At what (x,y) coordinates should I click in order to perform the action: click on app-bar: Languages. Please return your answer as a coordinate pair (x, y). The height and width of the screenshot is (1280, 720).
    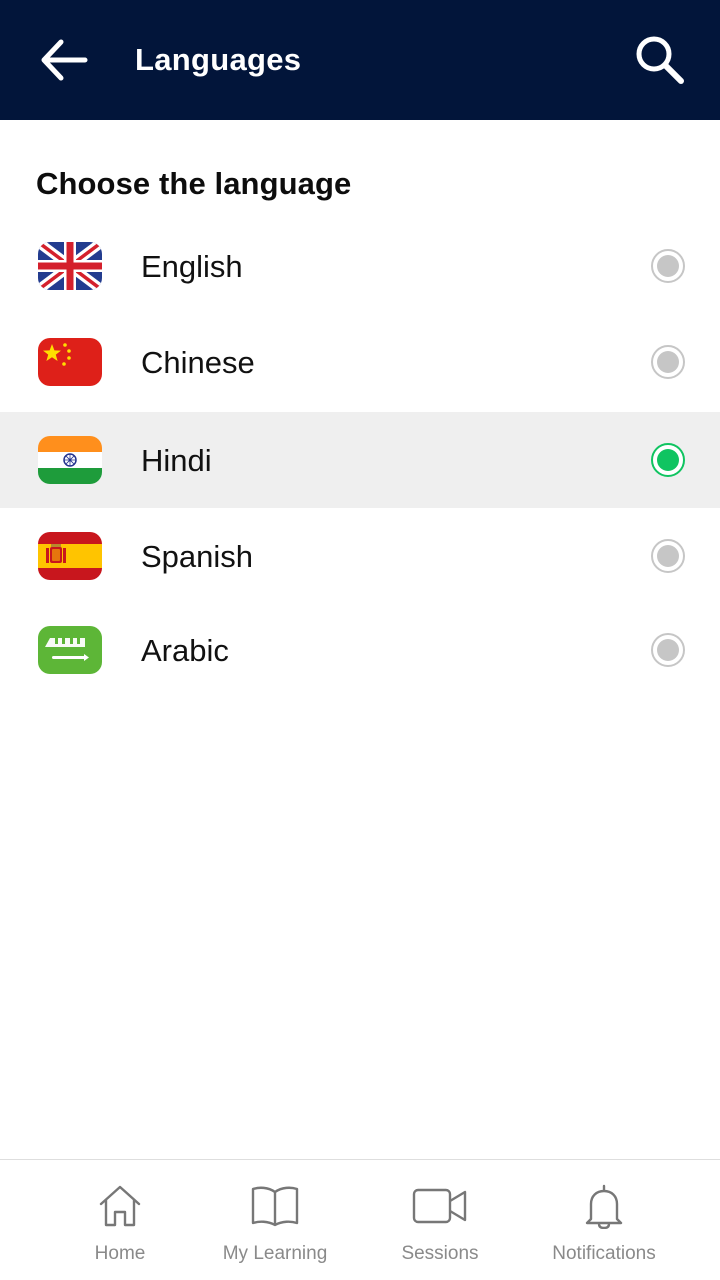
    Looking at the image, I should click on (360, 60).